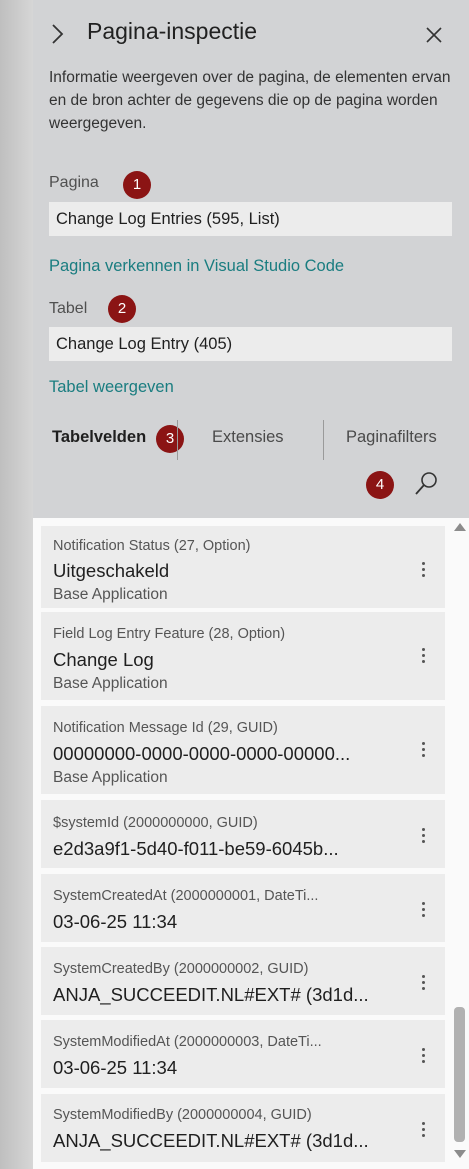 Image resolution: width=469 pixels, height=1169 pixels. I want to click on background-strip, so click(16, 584).